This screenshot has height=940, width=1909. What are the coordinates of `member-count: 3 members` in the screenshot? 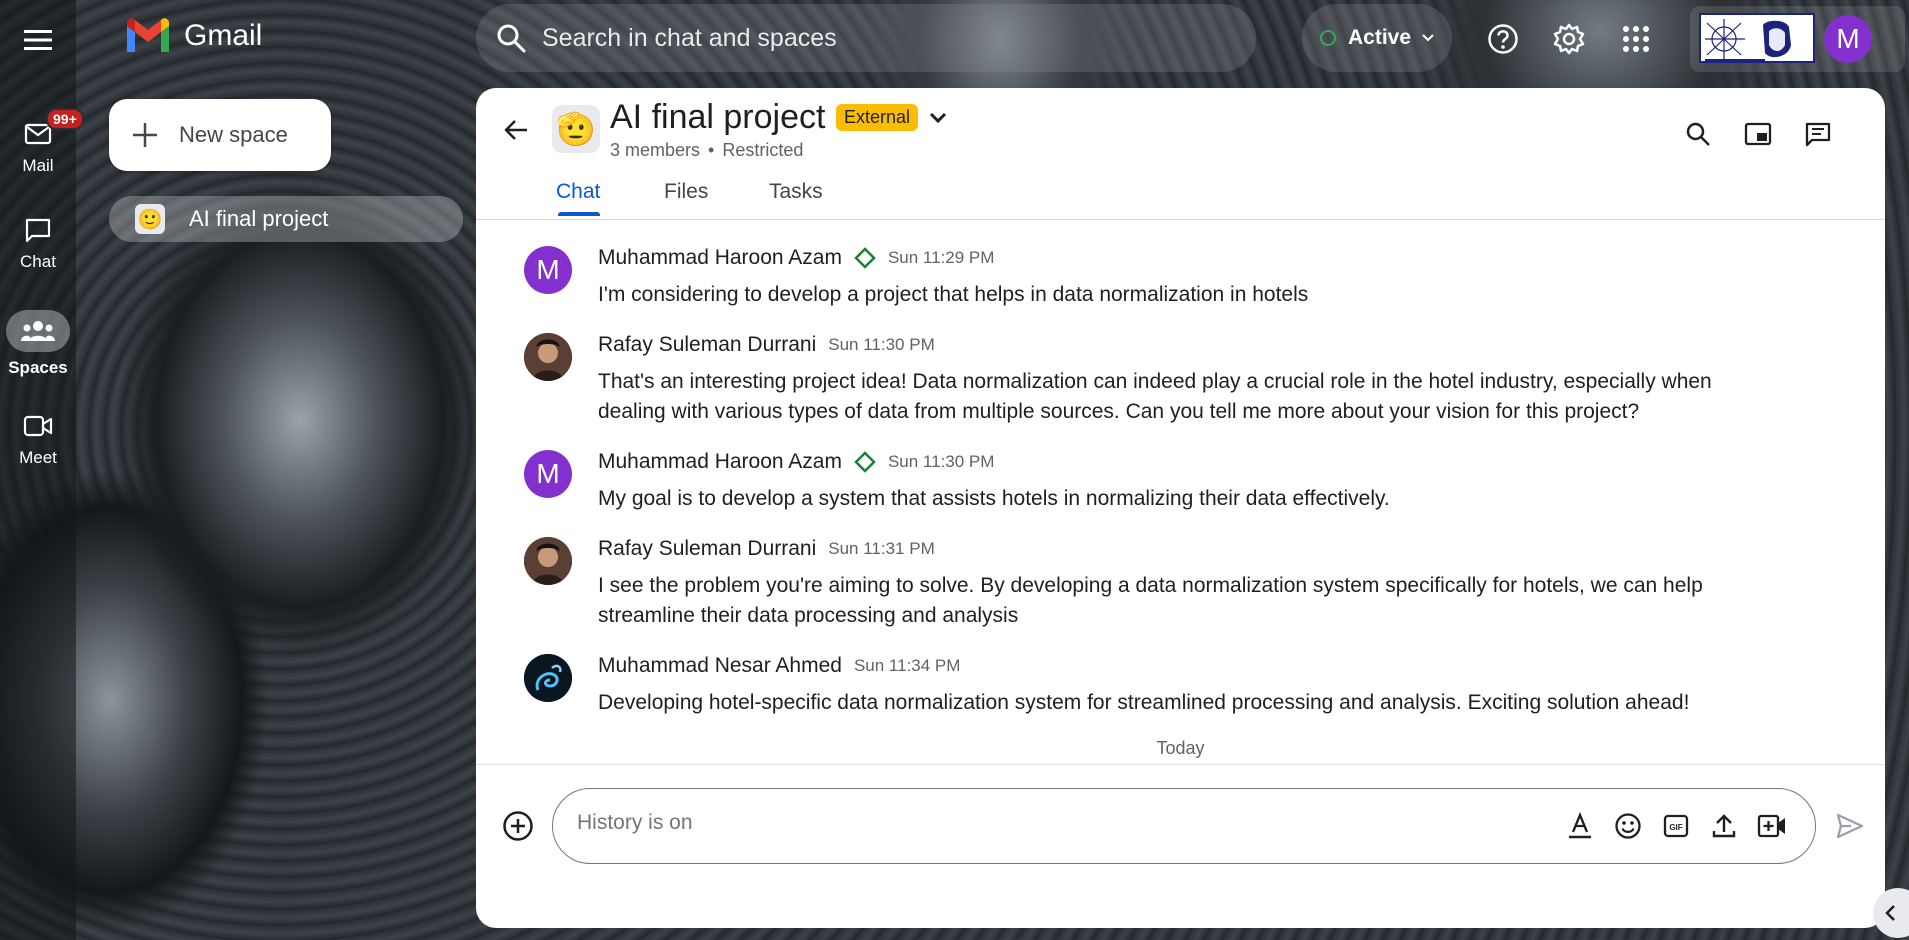 It's located at (655, 150).